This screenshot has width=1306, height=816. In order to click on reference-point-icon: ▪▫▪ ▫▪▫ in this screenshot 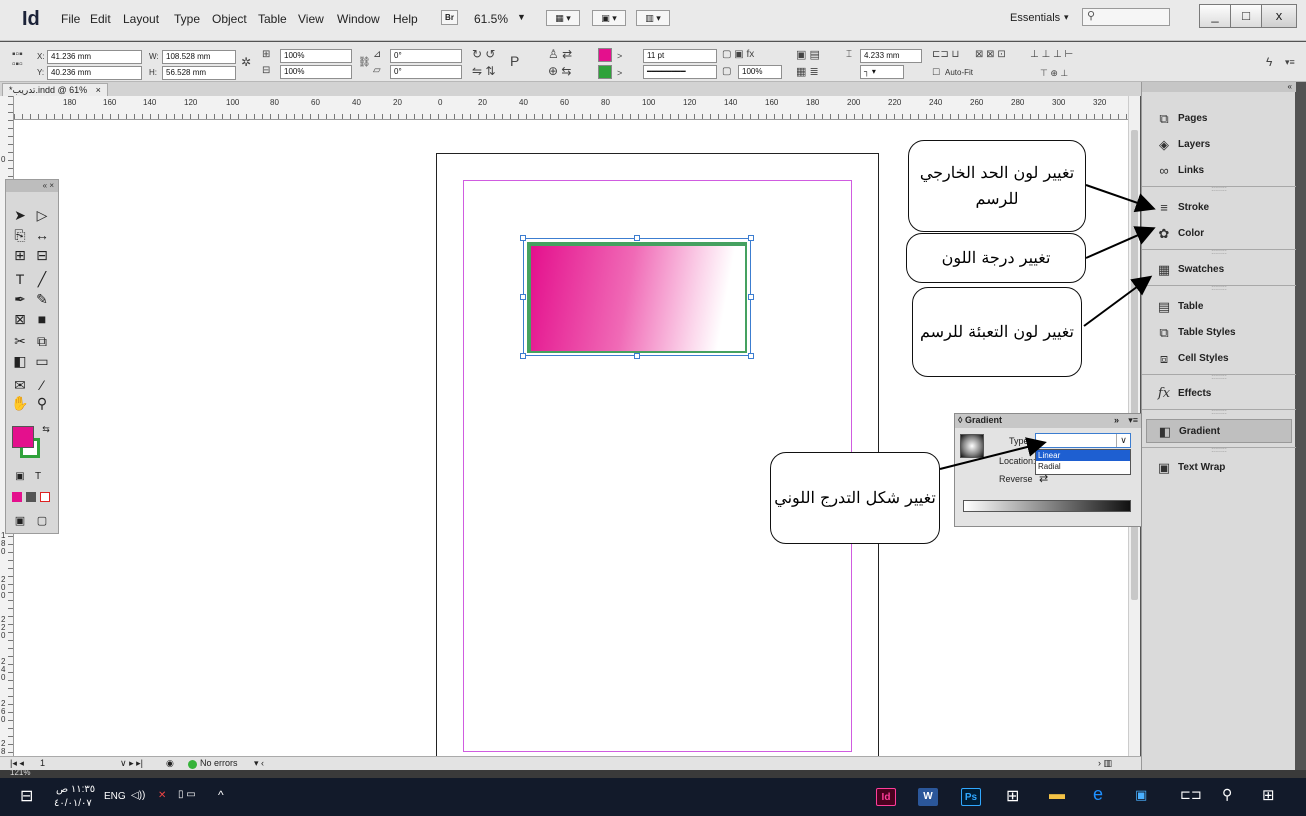, I will do `click(17, 60)`.